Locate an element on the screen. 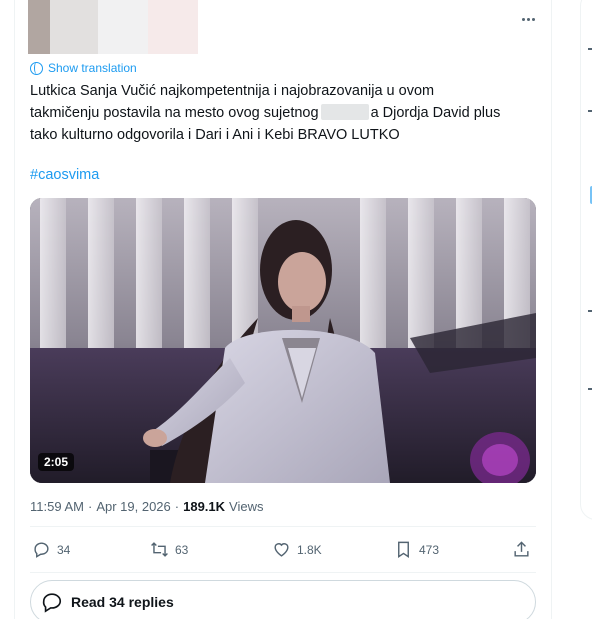 The width and height of the screenshot is (592, 619). reply-count: 34 is located at coordinates (64, 549).